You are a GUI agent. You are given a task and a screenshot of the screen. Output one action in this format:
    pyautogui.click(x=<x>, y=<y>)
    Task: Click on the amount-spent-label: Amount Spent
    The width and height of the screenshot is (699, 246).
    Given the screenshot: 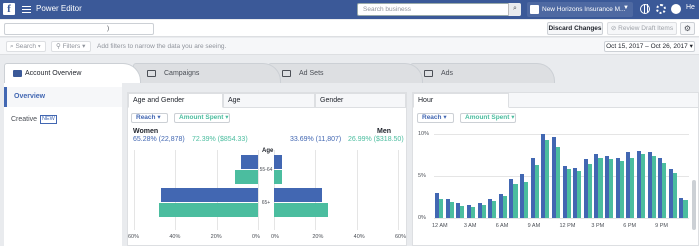 What is the action you would take?
    pyautogui.click(x=201, y=117)
    